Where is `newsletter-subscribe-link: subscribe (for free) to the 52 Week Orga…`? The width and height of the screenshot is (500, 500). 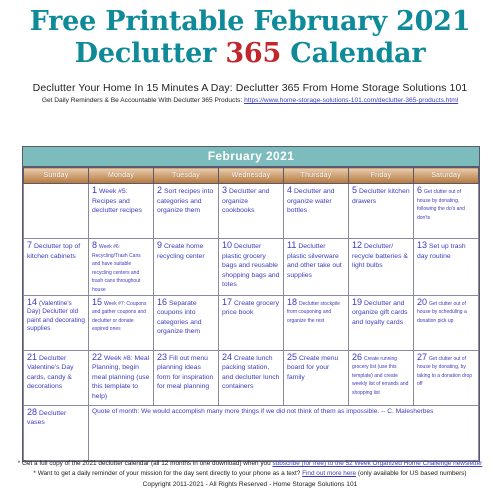 newsletter-subscribe-link: subscribe (for free) to the 52 Week Orga… is located at coordinates (377, 463).